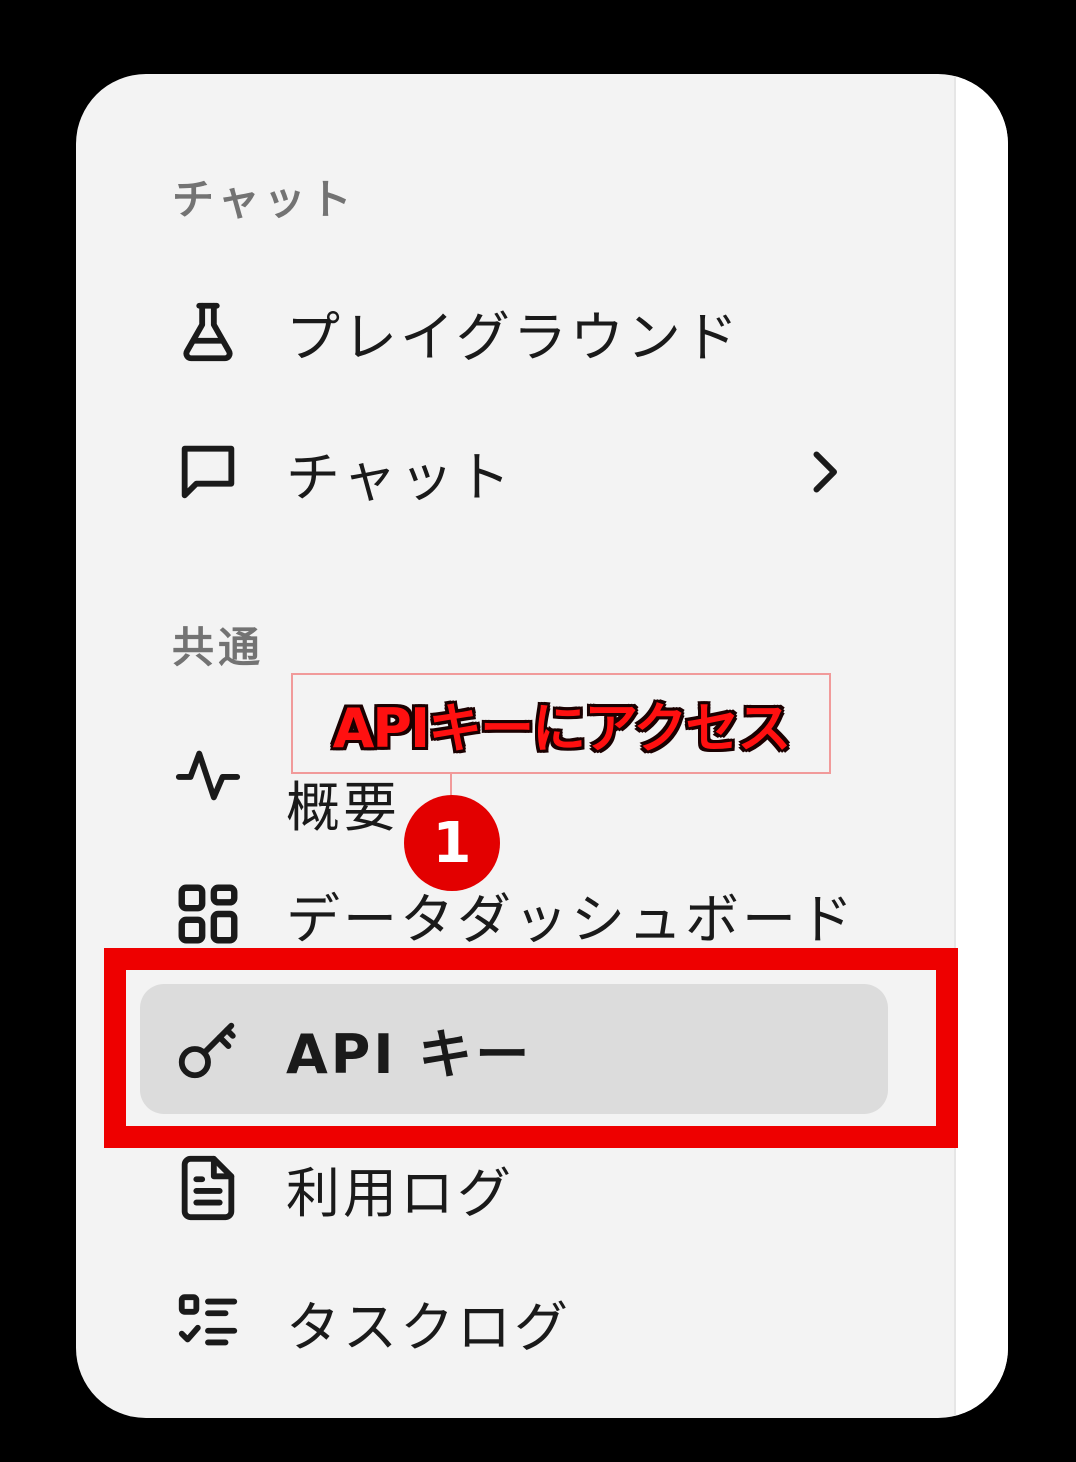  What do you see at coordinates (513, 337) in the screenshot?
I see `sidebar-item-label: プレイグラウンド` at bounding box center [513, 337].